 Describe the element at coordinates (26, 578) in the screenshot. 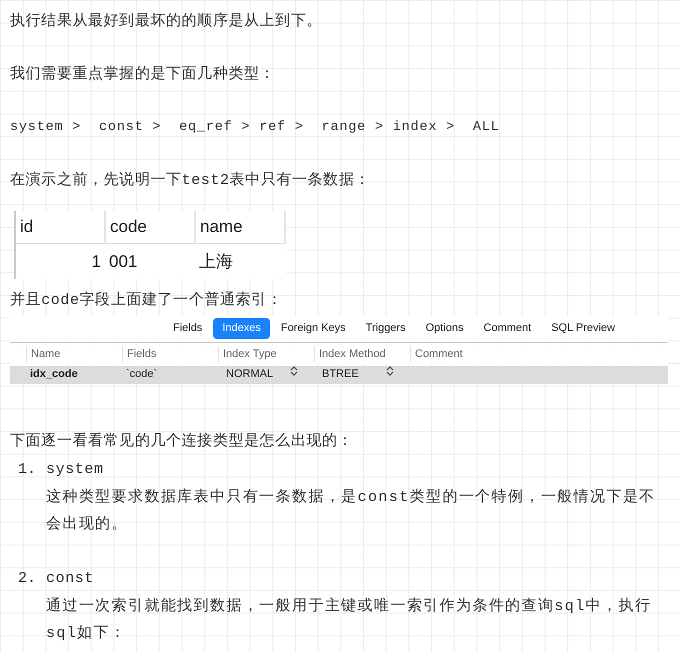

I see `list-number: 2.` at that location.